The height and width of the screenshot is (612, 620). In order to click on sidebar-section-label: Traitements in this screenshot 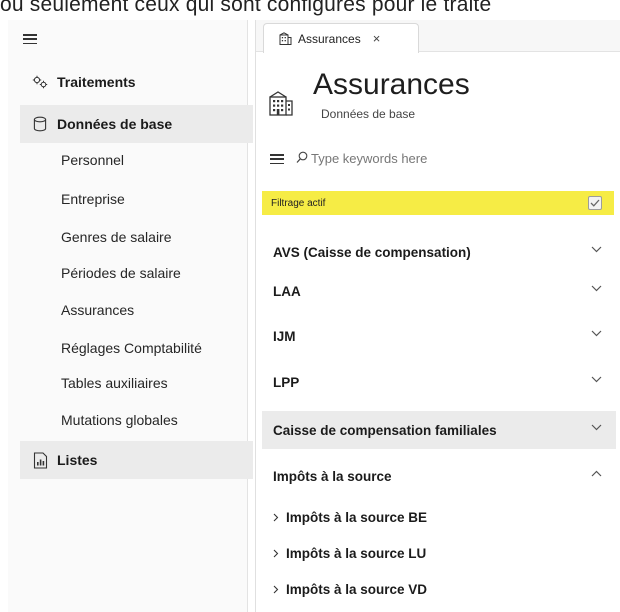, I will do `click(96, 82)`.